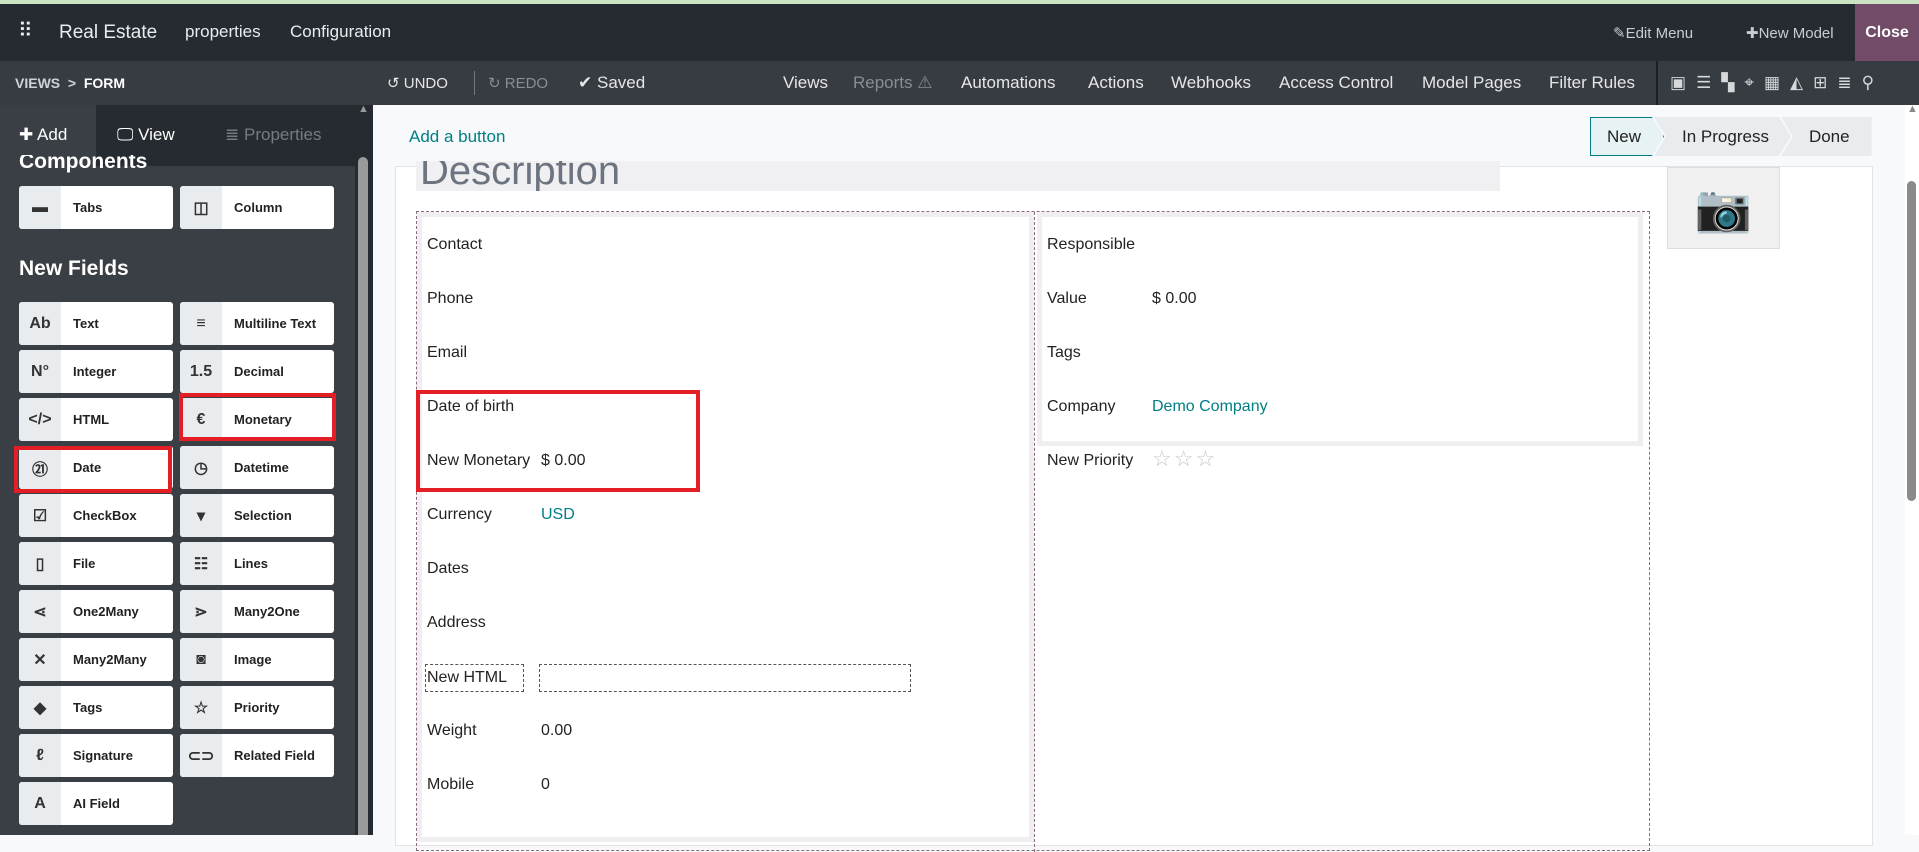  What do you see at coordinates (1911, 341) in the screenshot?
I see `page-scroll-thumb` at bounding box center [1911, 341].